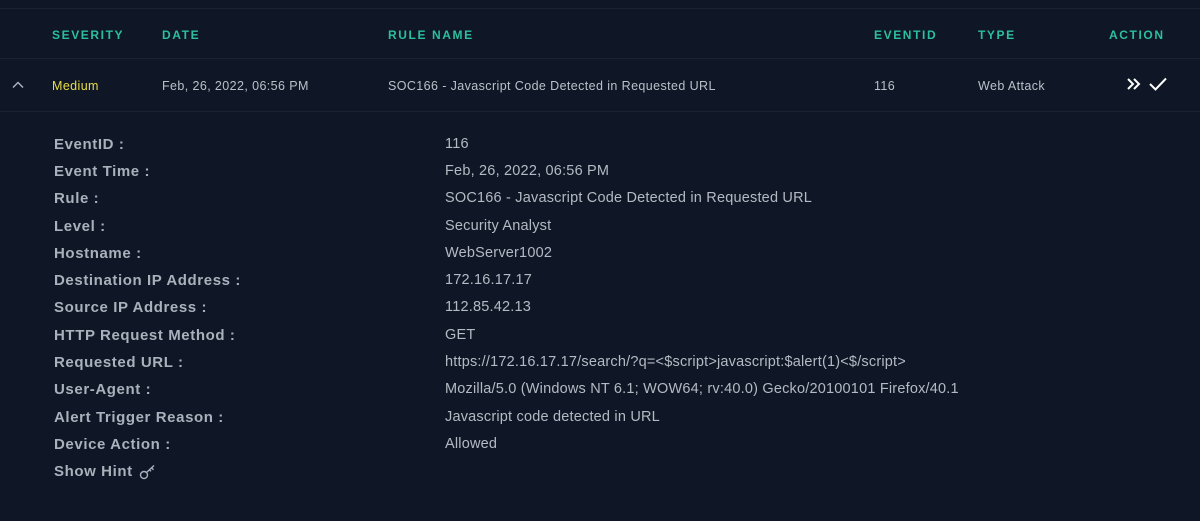  I want to click on detail-label: User-Agent :, so click(103, 389).